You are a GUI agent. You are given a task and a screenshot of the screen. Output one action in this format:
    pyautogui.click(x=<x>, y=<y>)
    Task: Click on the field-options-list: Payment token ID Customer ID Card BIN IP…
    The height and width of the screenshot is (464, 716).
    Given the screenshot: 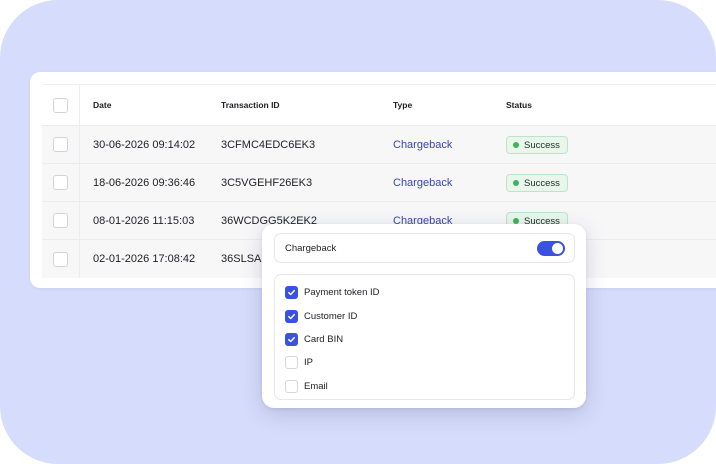 What is the action you would take?
    pyautogui.click(x=424, y=337)
    